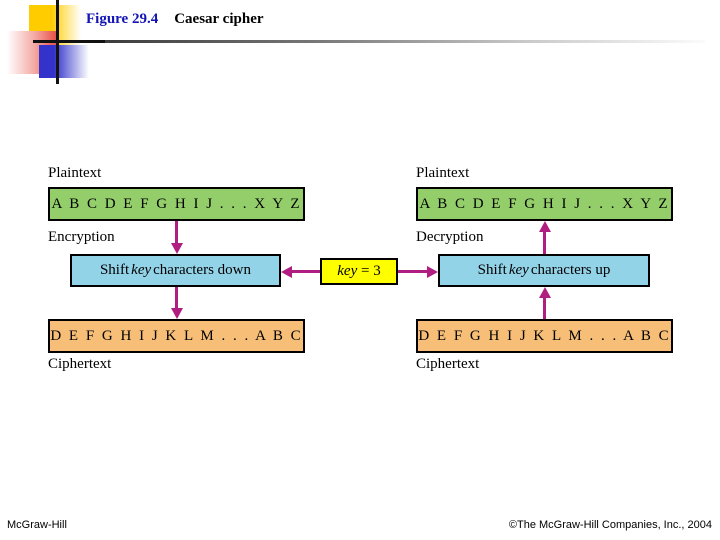 The width and height of the screenshot is (720, 540). Describe the element at coordinates (544, 303) in the screenshot. I see `arrow-decryption-ciphertext-to-shift` at that location.